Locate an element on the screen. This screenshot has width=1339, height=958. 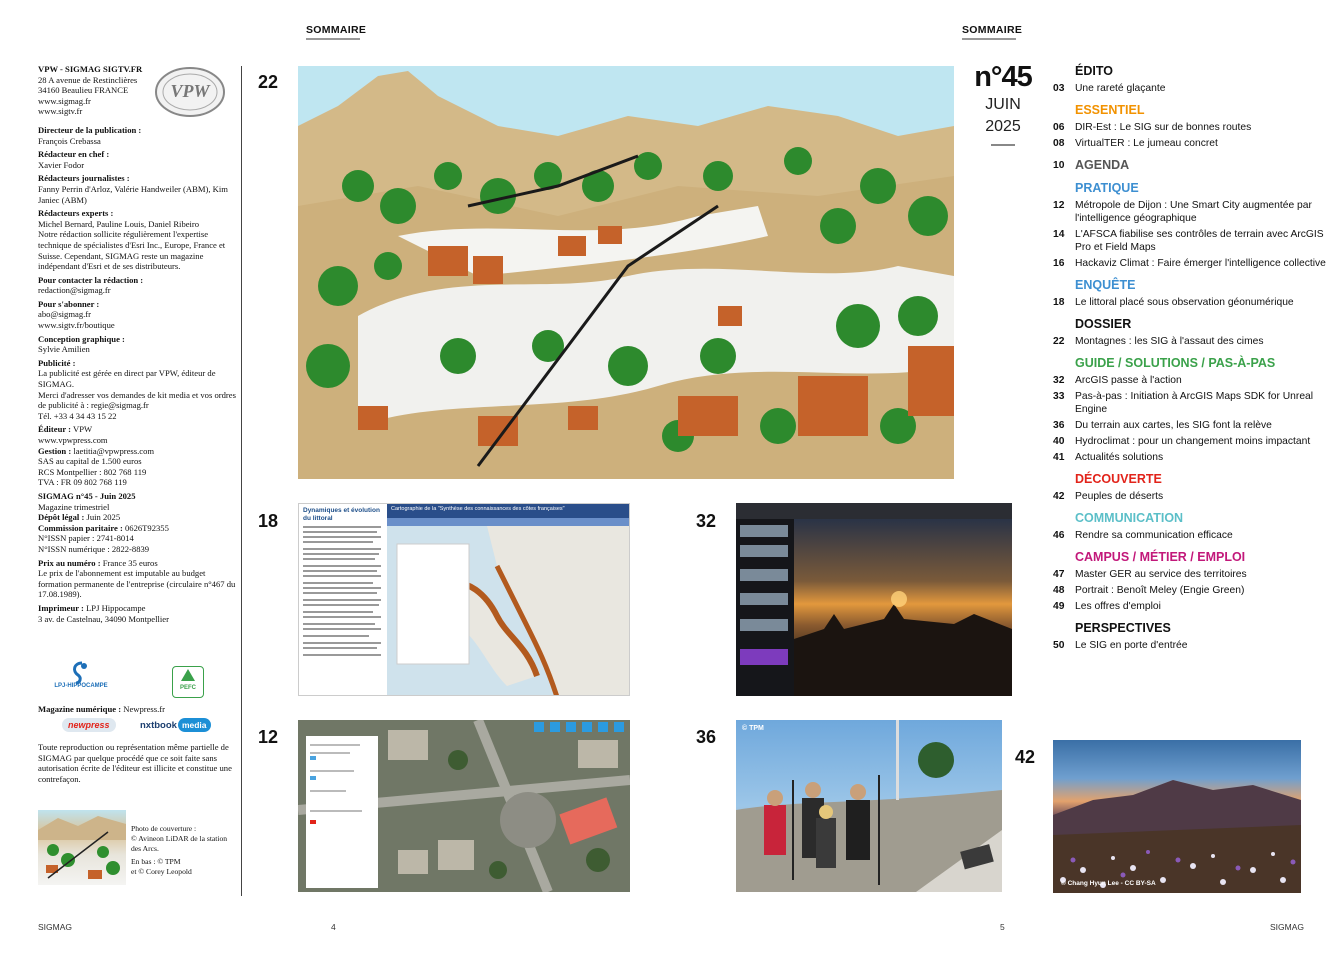
toc-page-number: 47 is located at coordinates (1059, 574).